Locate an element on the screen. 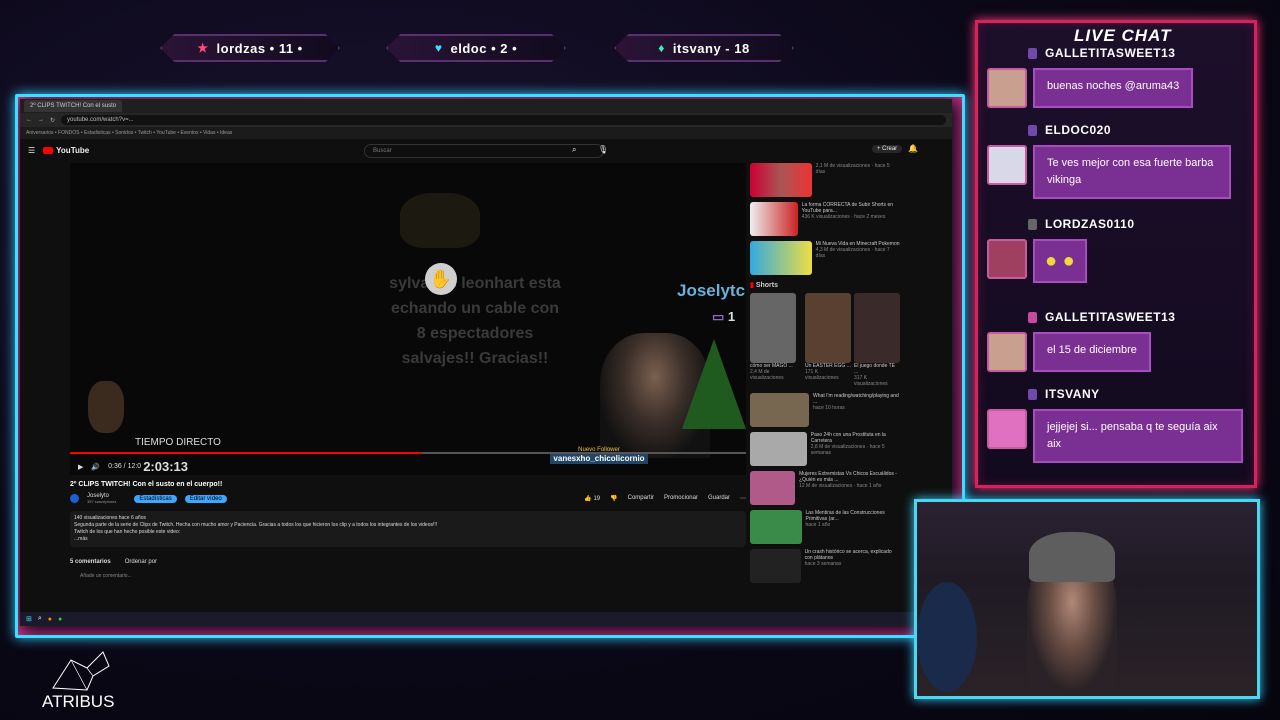 This screenshot has width=1280, height=720. channel-avatar is located at coordinates (74, 498).